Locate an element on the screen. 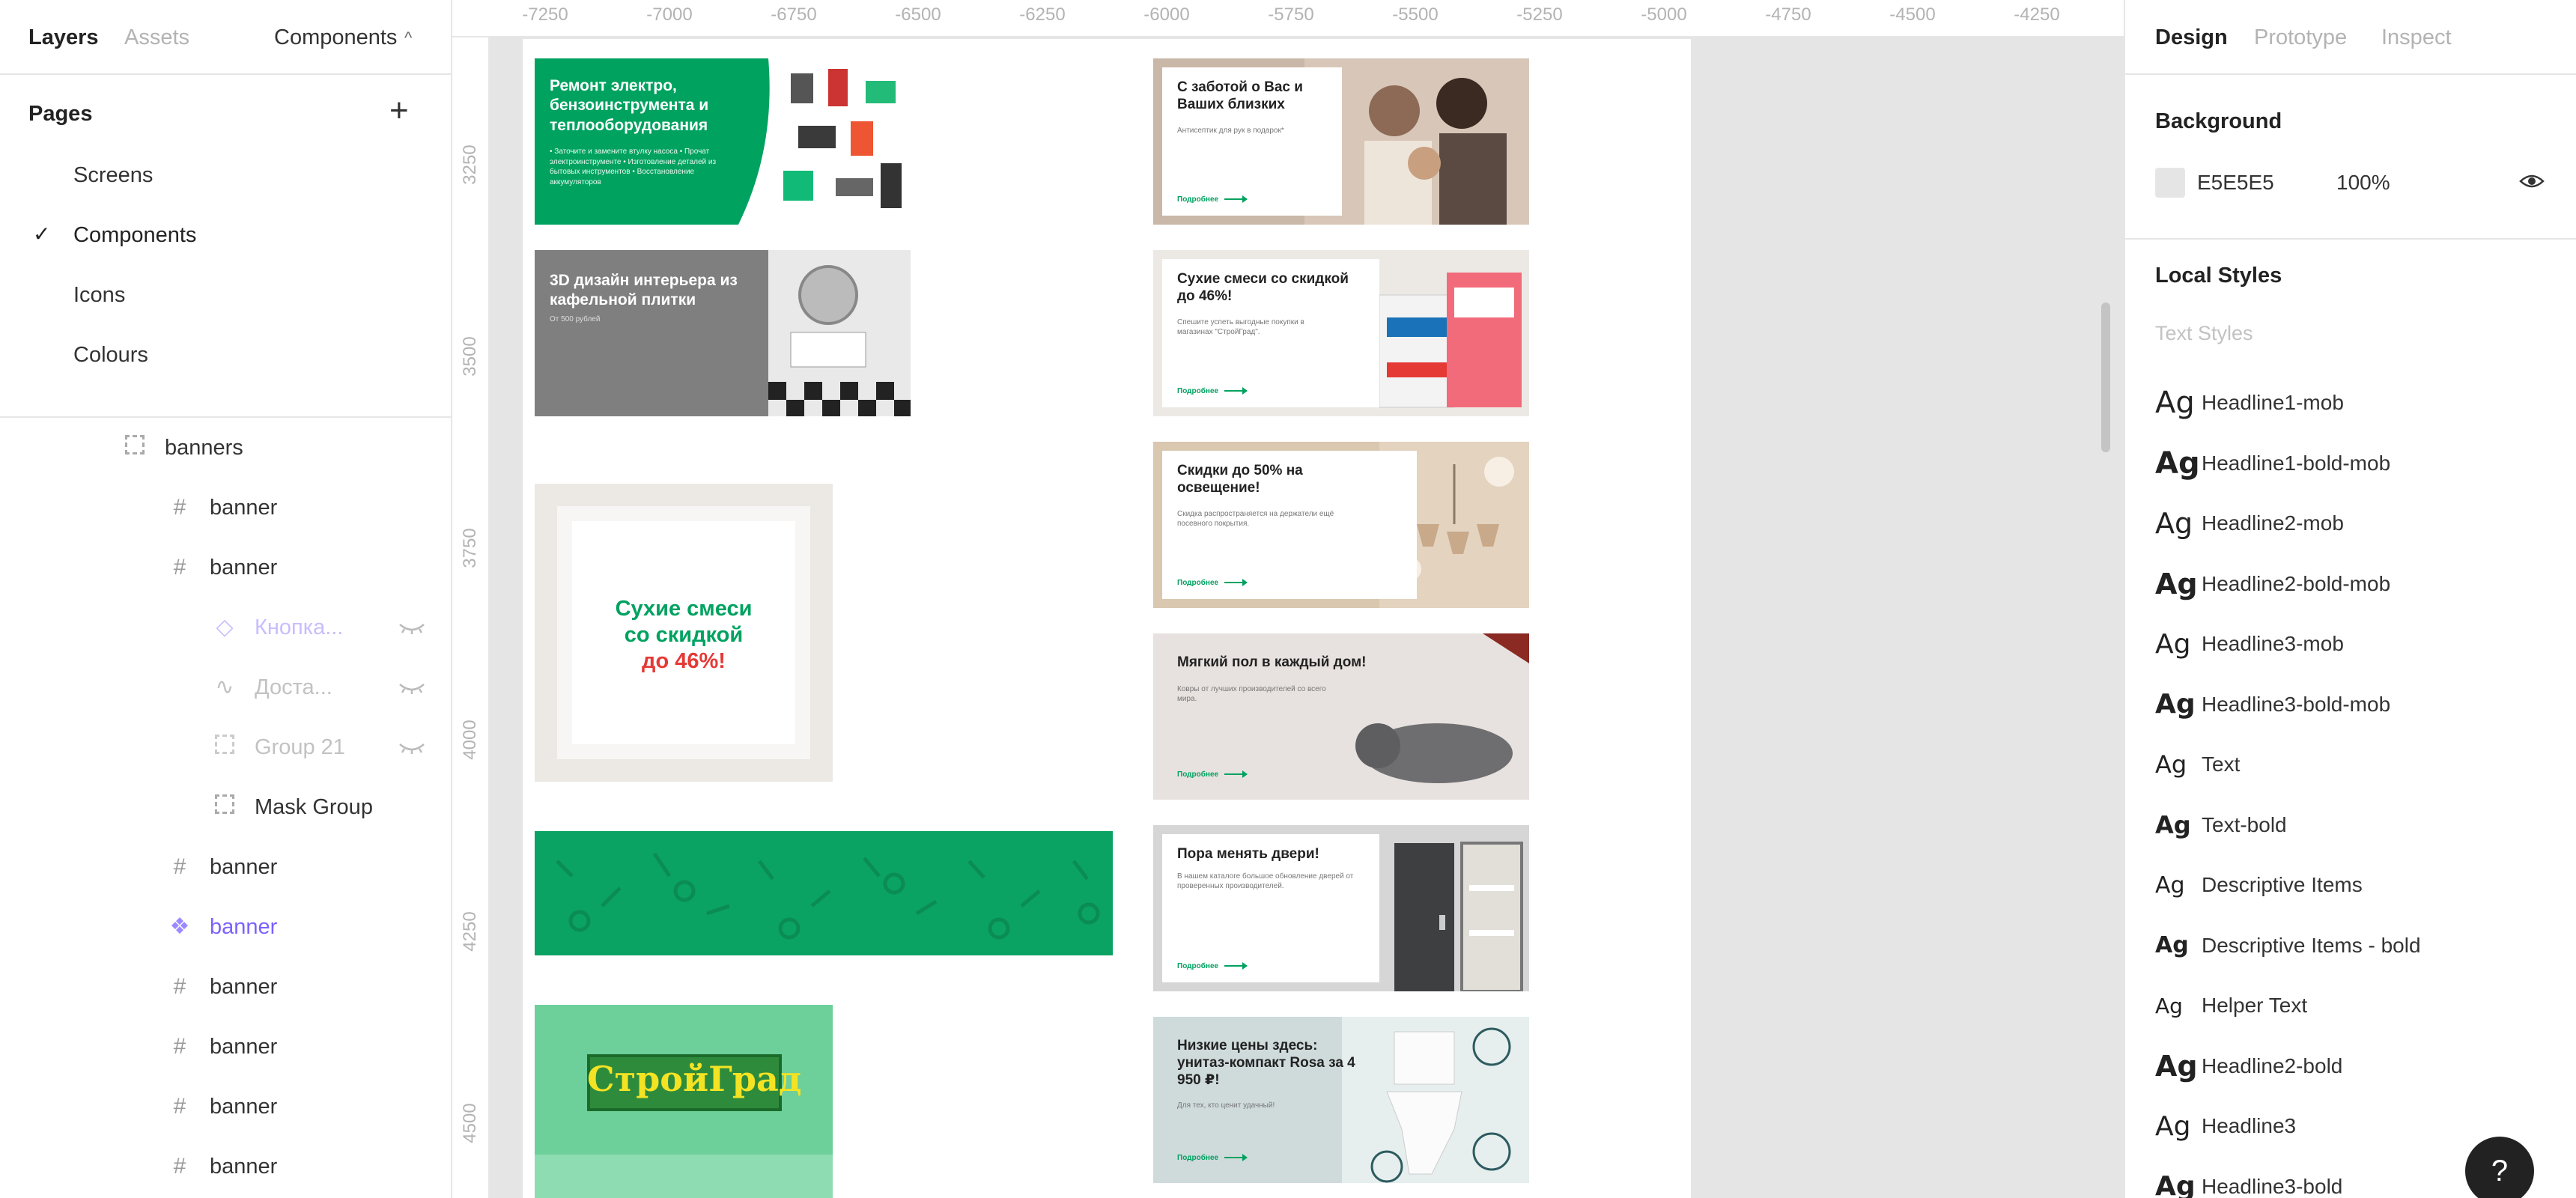 This screenshot has width=2576, height=1198. text-style-item: Ag Headline3-bold-mob is located at coordinates (2272, 704).